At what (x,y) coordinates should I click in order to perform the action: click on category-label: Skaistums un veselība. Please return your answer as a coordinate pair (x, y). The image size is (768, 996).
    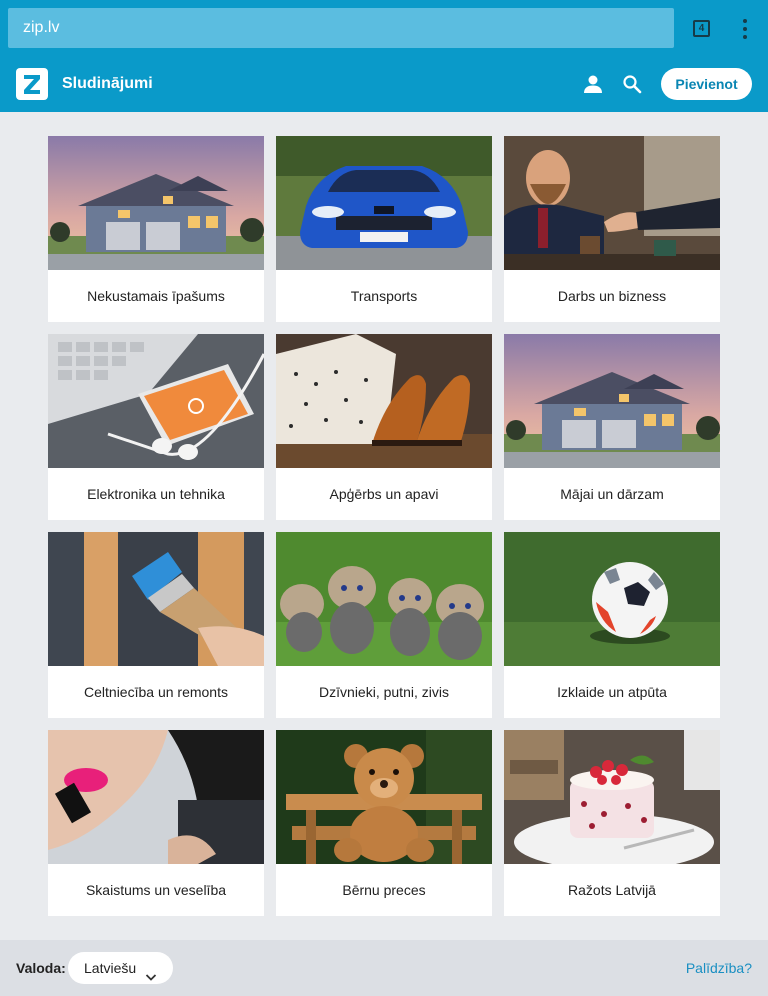
    Looking at the image, I should click on (156, 890).